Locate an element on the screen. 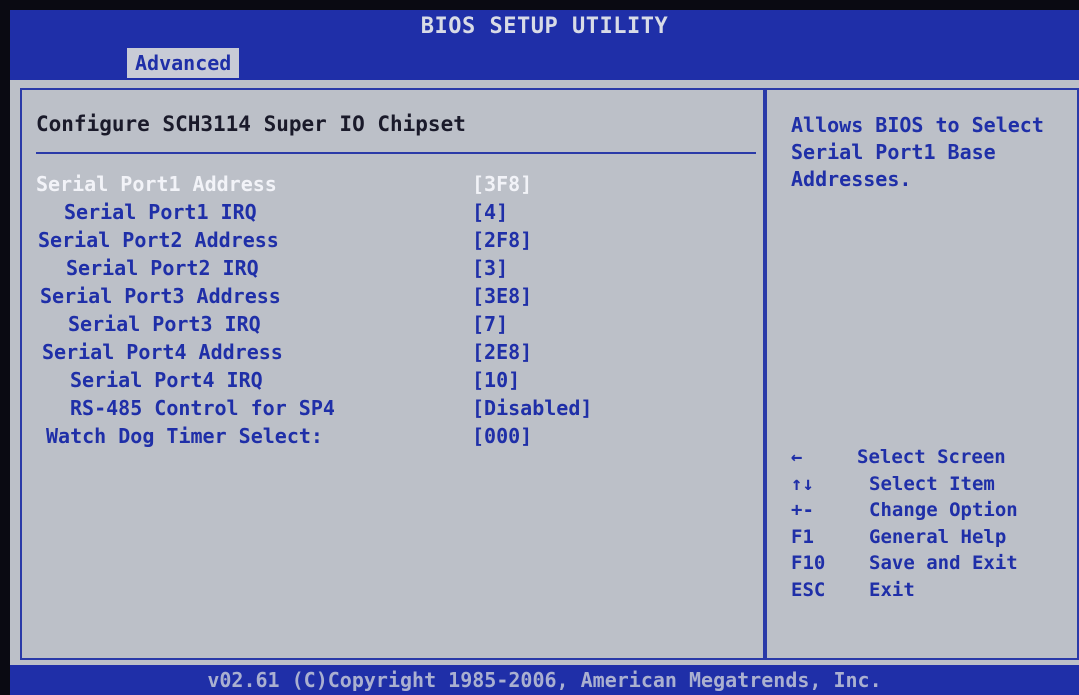 The width and height of the screenshot is (1079, 695). left-arrow-icon: ← is located at coordinates (797, 457).